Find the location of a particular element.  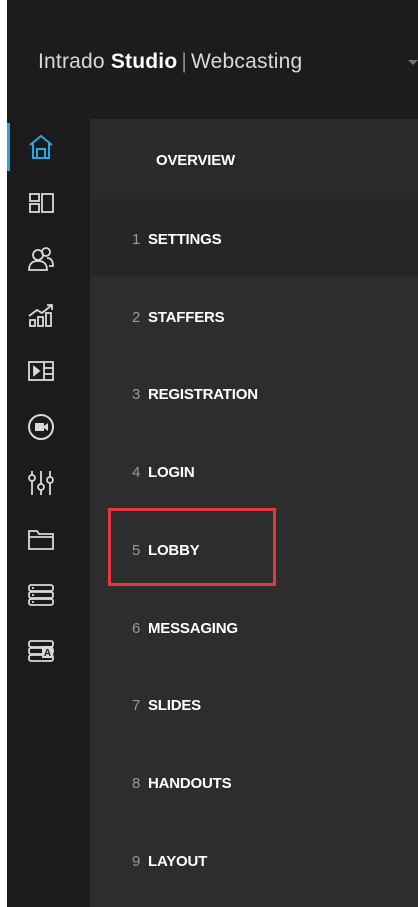

nav-item-registration: 3 REGISTRATION is located at coordinates (254, 393).